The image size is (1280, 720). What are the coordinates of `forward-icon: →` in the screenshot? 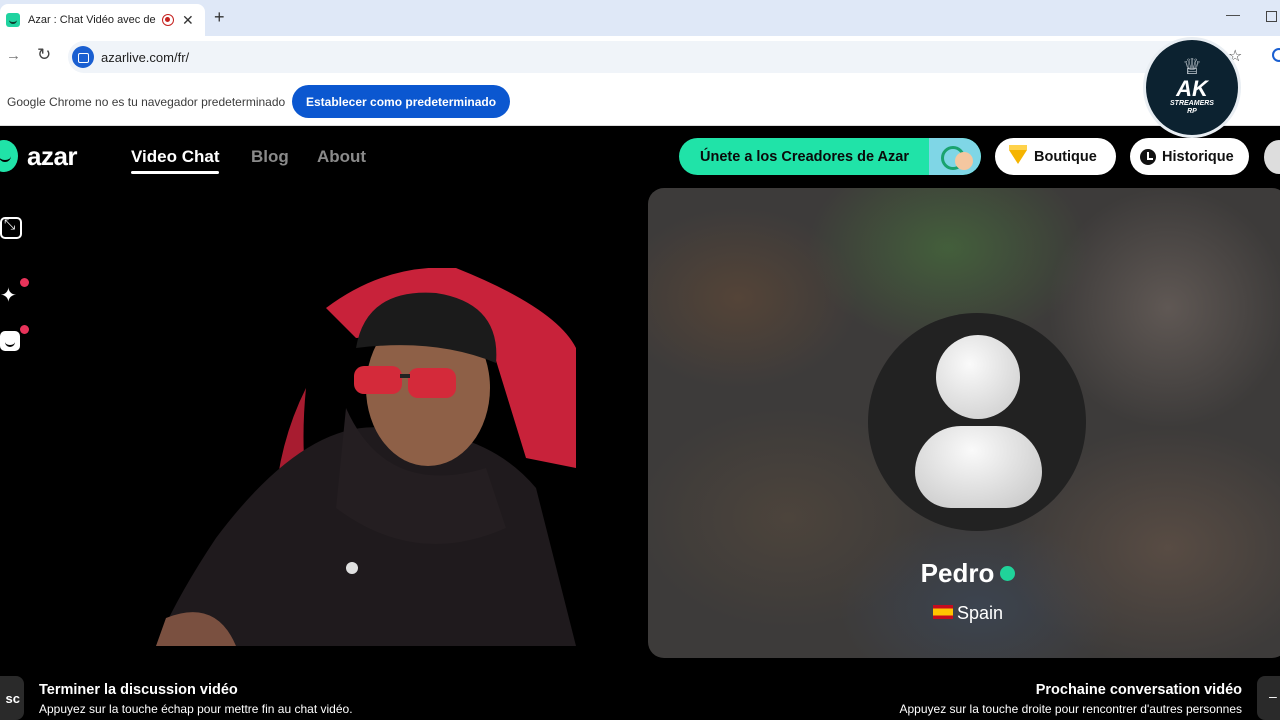 It's located at (13, 55).